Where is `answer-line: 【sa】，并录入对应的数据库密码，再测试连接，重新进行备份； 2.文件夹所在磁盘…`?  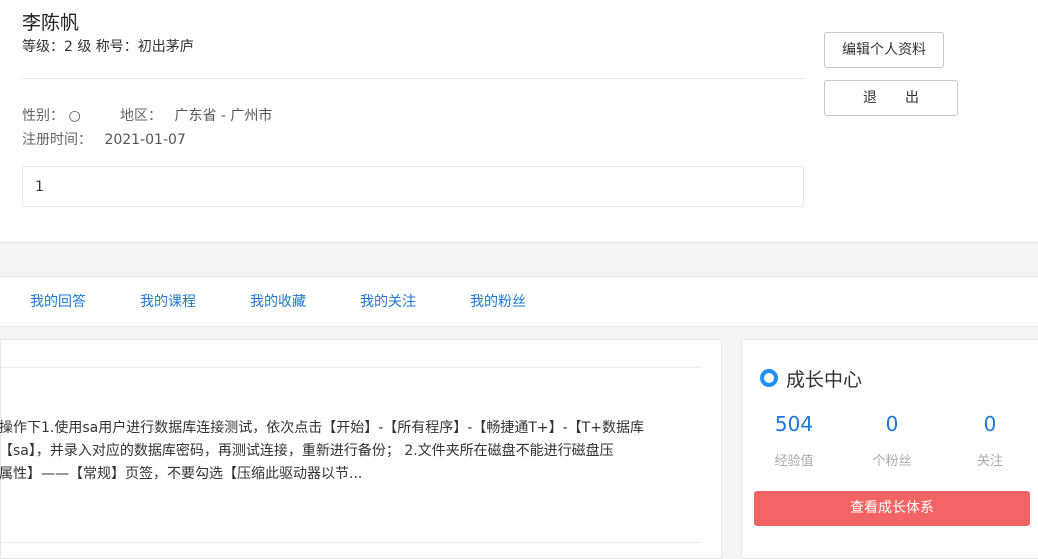 answer-line: 【sa】，并录入对应的数据库密码，再测试连接，重新进行备份； 2.文件夹所在磁盘… is located at coordinates (307, 451).